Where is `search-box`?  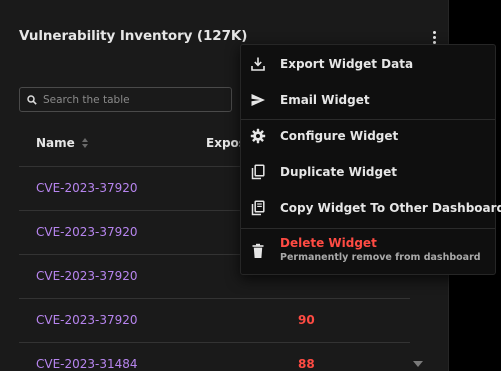 search-box is located at coordinates (125, 99).